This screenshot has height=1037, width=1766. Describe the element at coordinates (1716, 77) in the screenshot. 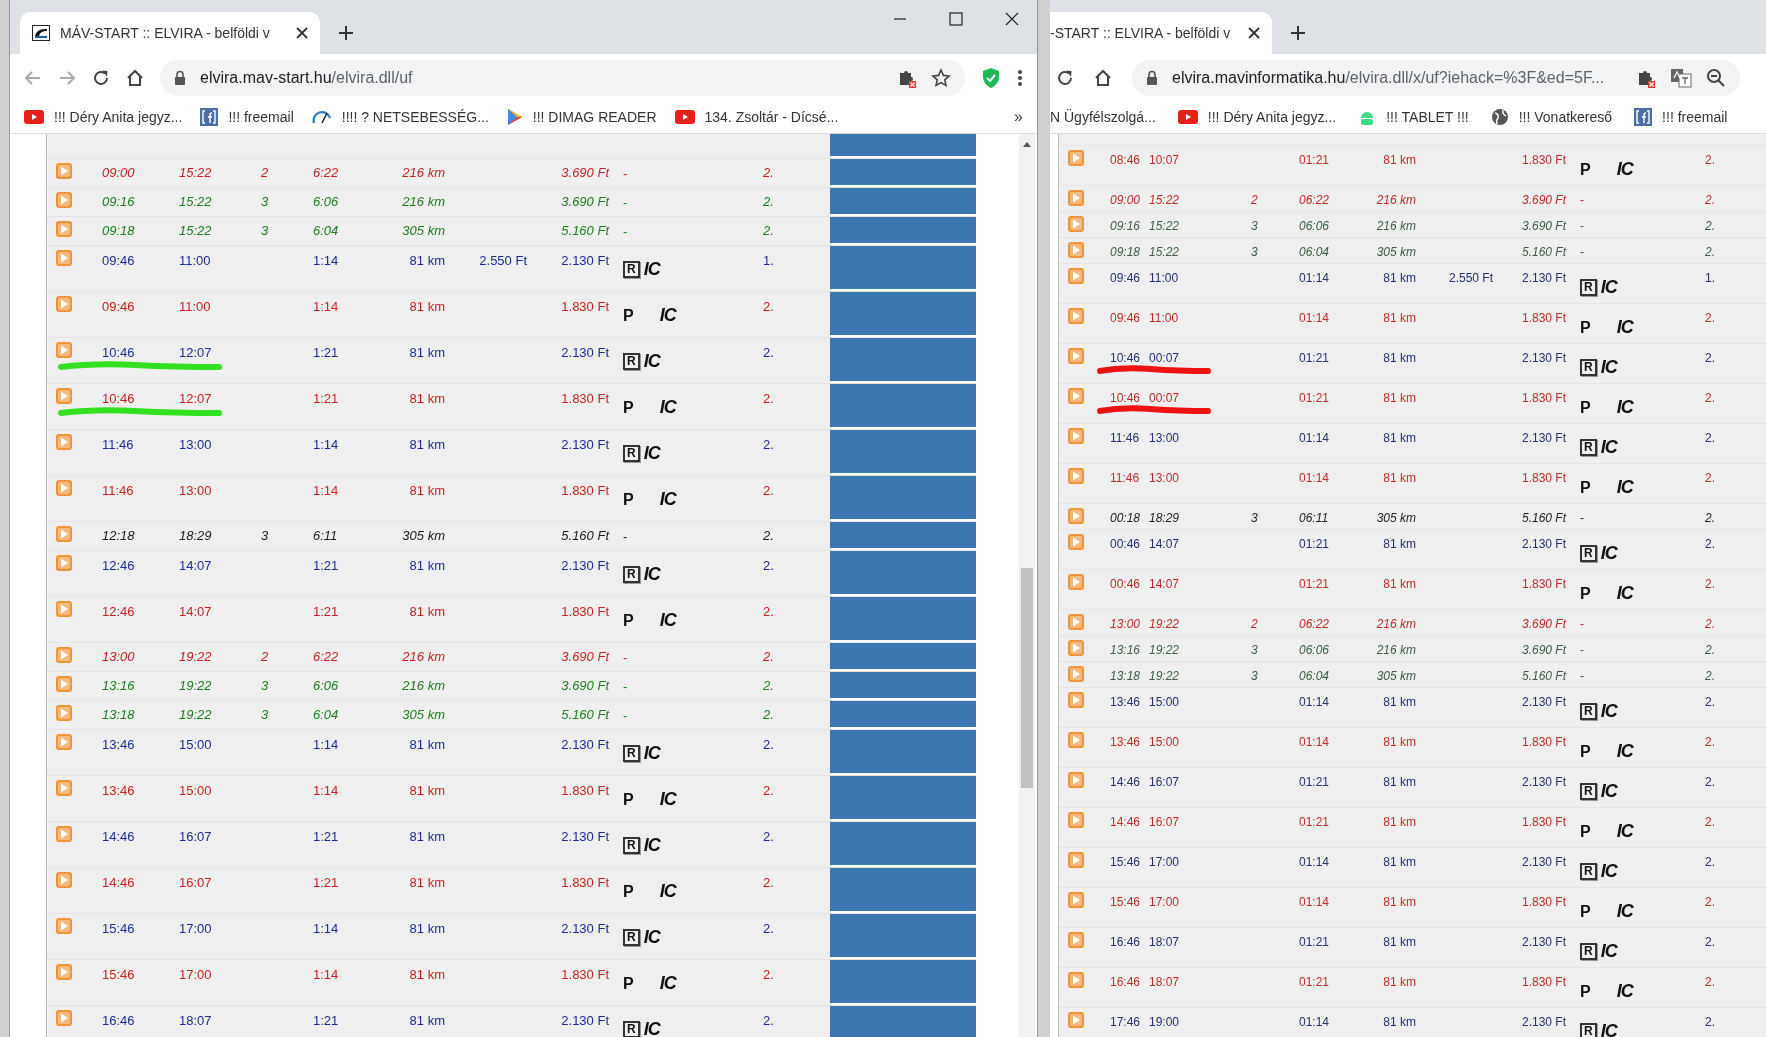

I see `zoom-icon` at that location.